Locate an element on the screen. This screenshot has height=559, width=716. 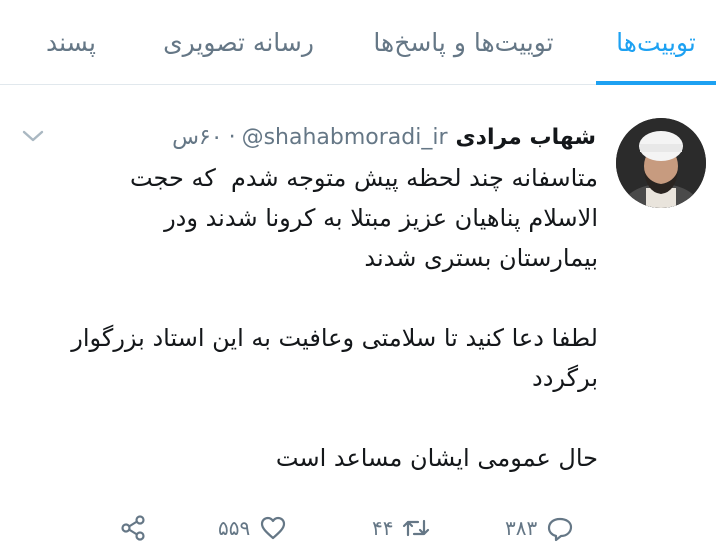
active-tab-indicator is located at coordinates (656, 83).